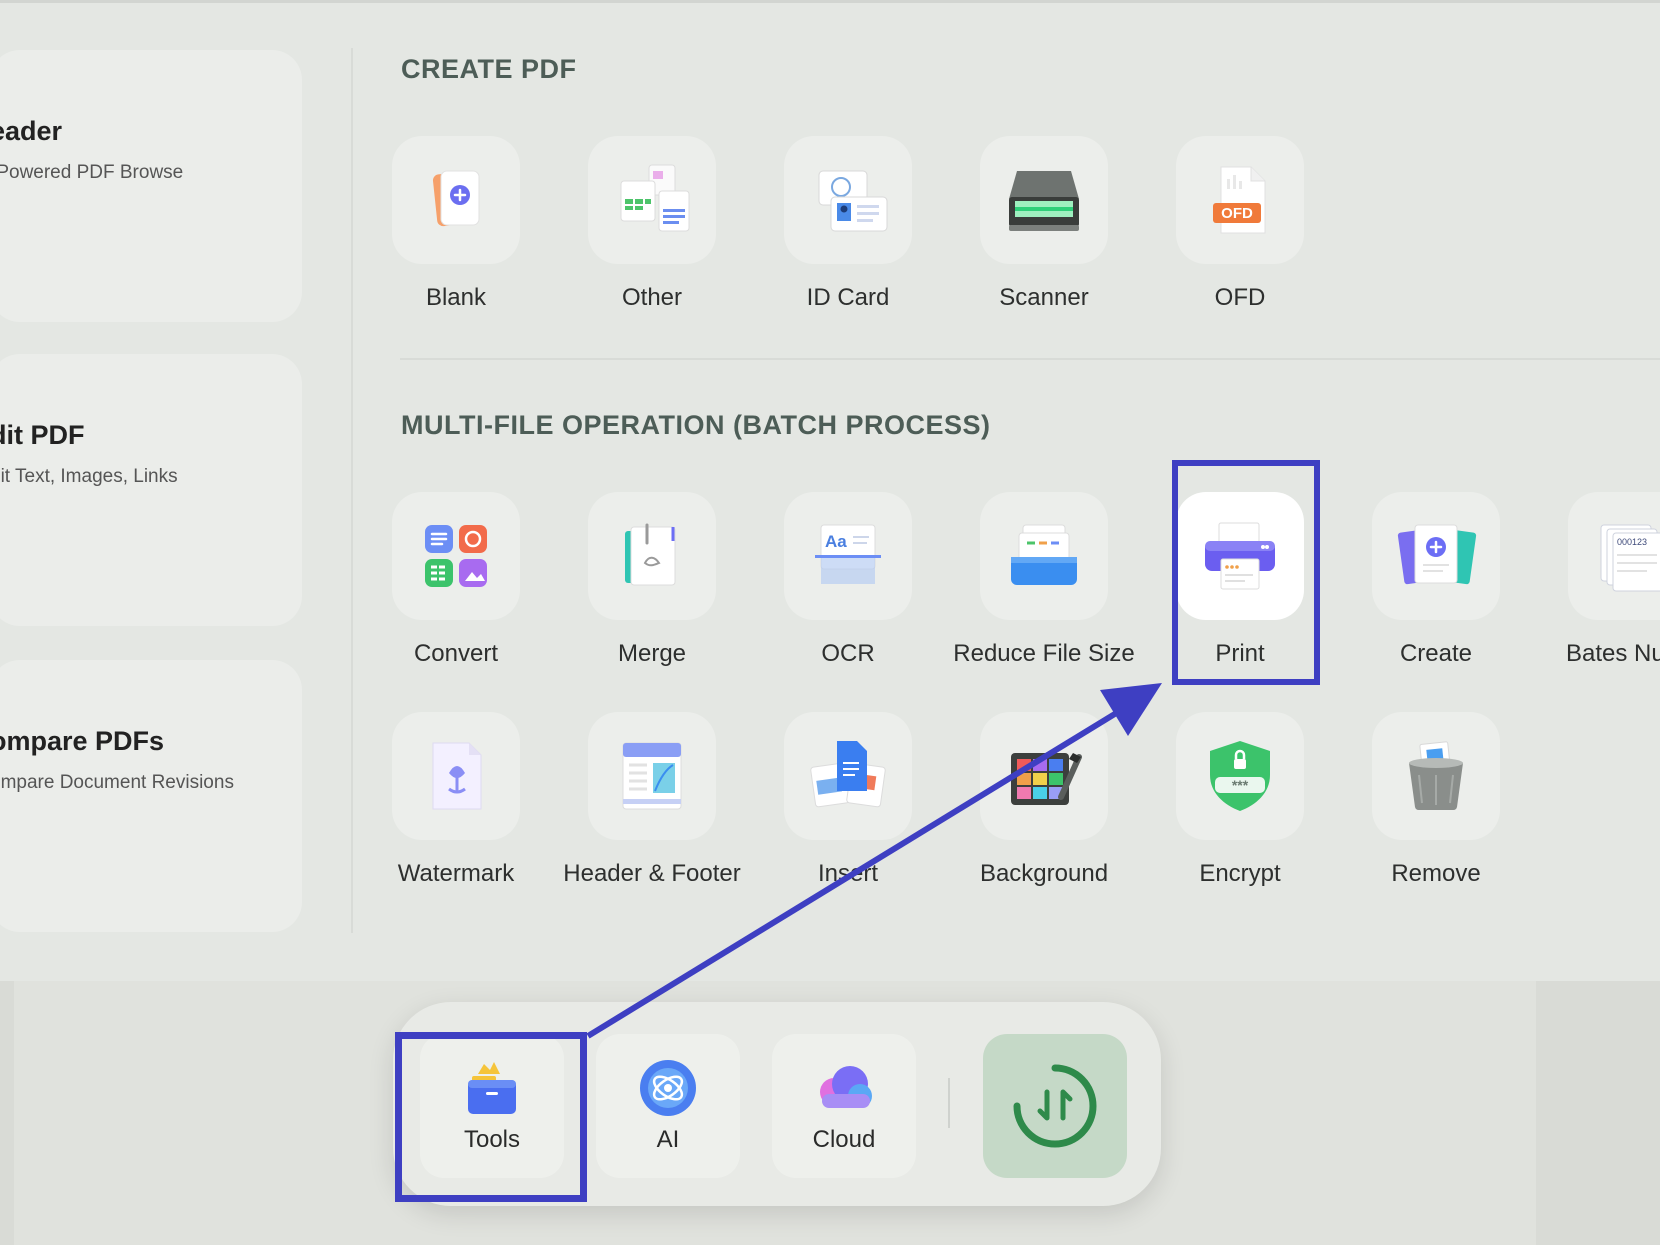  What do you see at coordinates (696, 425) in the screenshot?
I see `section-title-multi-file: MULTI-FILE OPERATION (BATCH PROCESS)` at bounding box center [696, 425].